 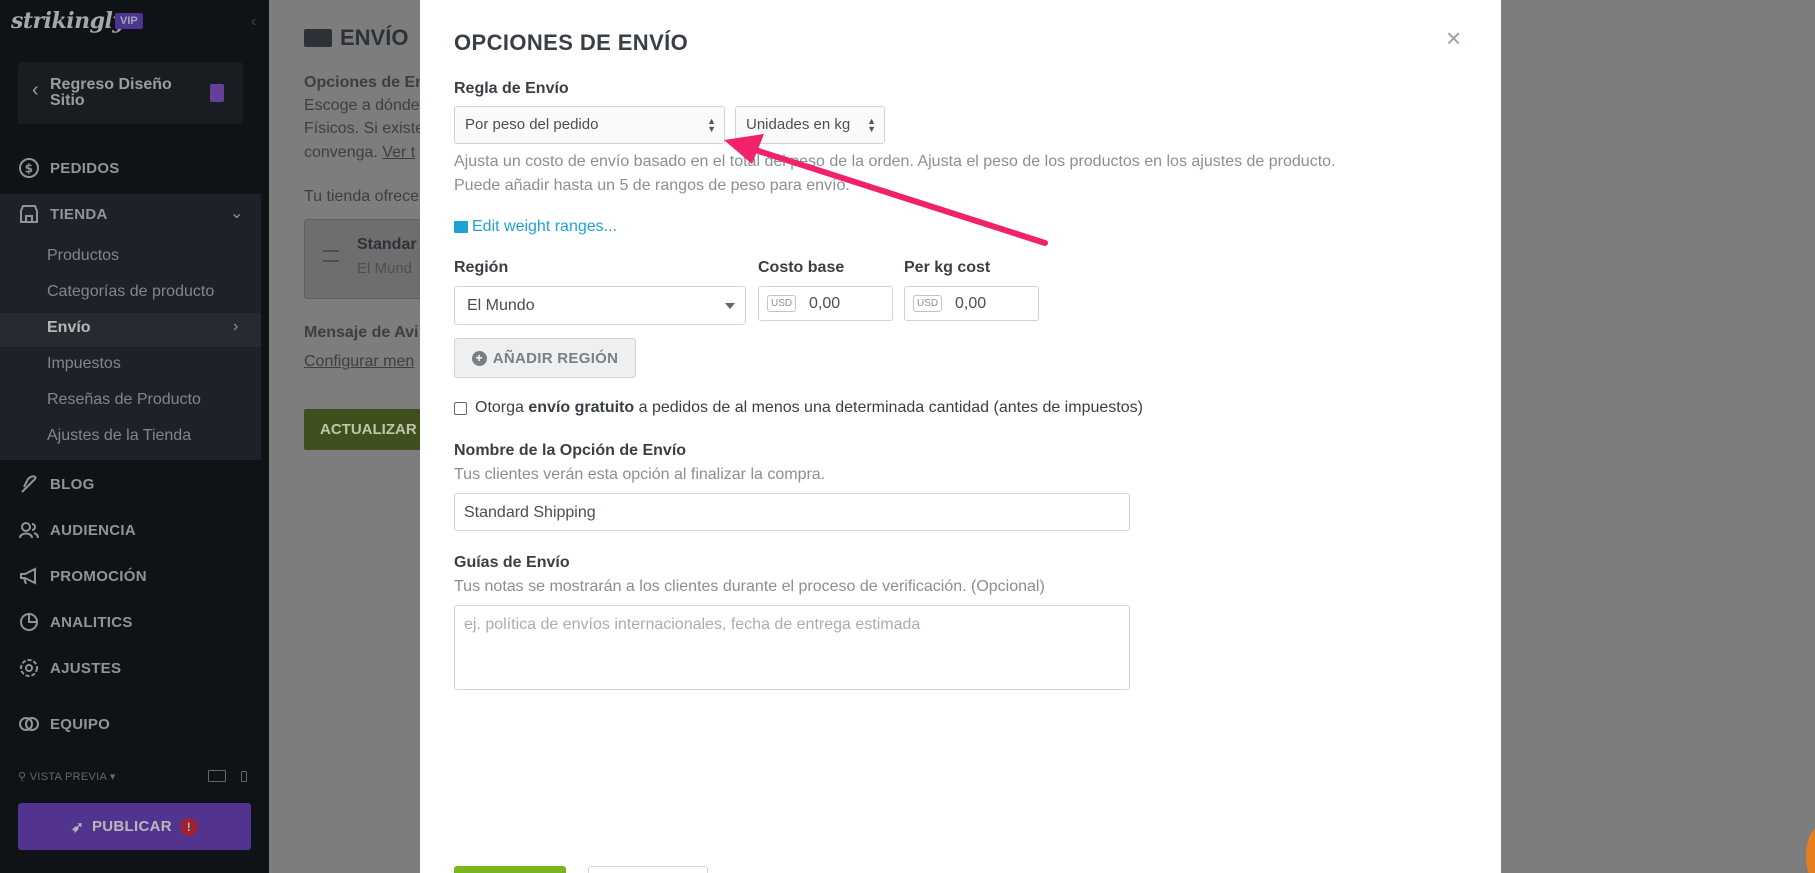 I want to click on per-kg-cost-input: USD 0,00, so click(x=971, y=303).